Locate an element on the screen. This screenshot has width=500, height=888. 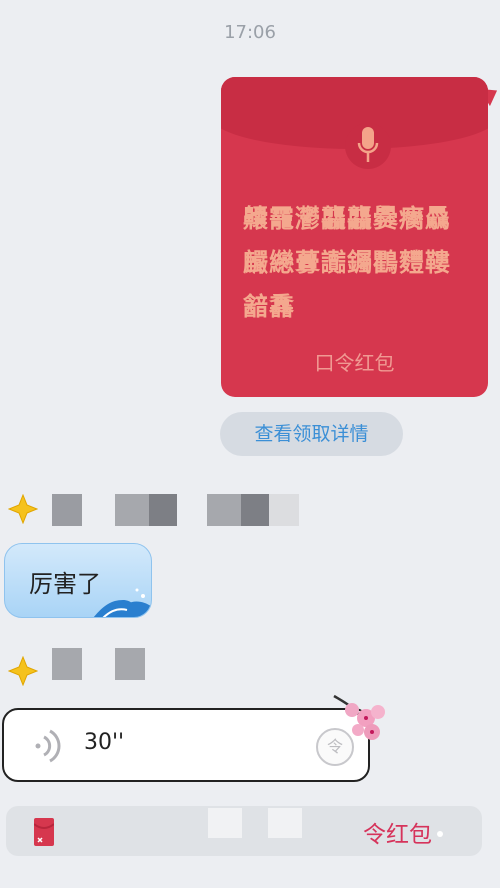
voice-duration: 30'' is located at coordinates (104, 742).